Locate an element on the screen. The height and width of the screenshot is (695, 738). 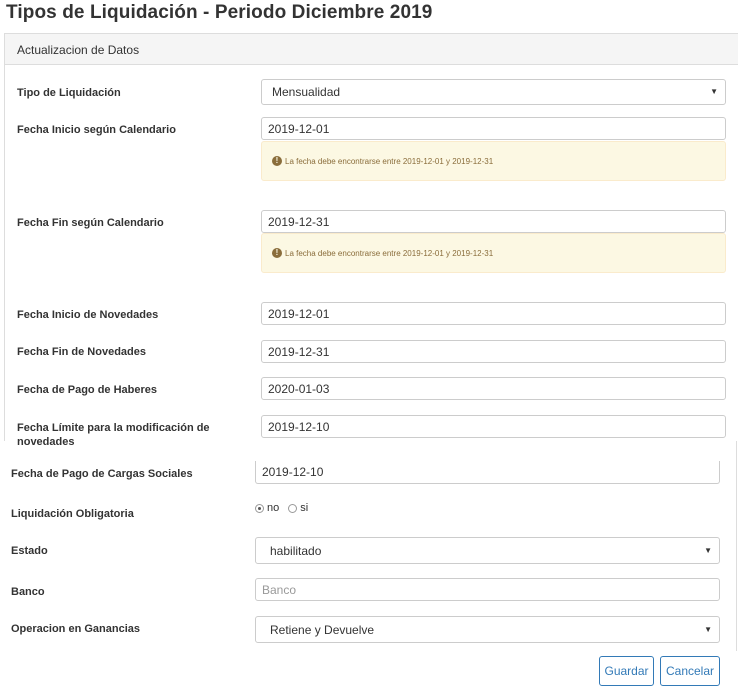
radio-si is located at coordinates (293, 508).